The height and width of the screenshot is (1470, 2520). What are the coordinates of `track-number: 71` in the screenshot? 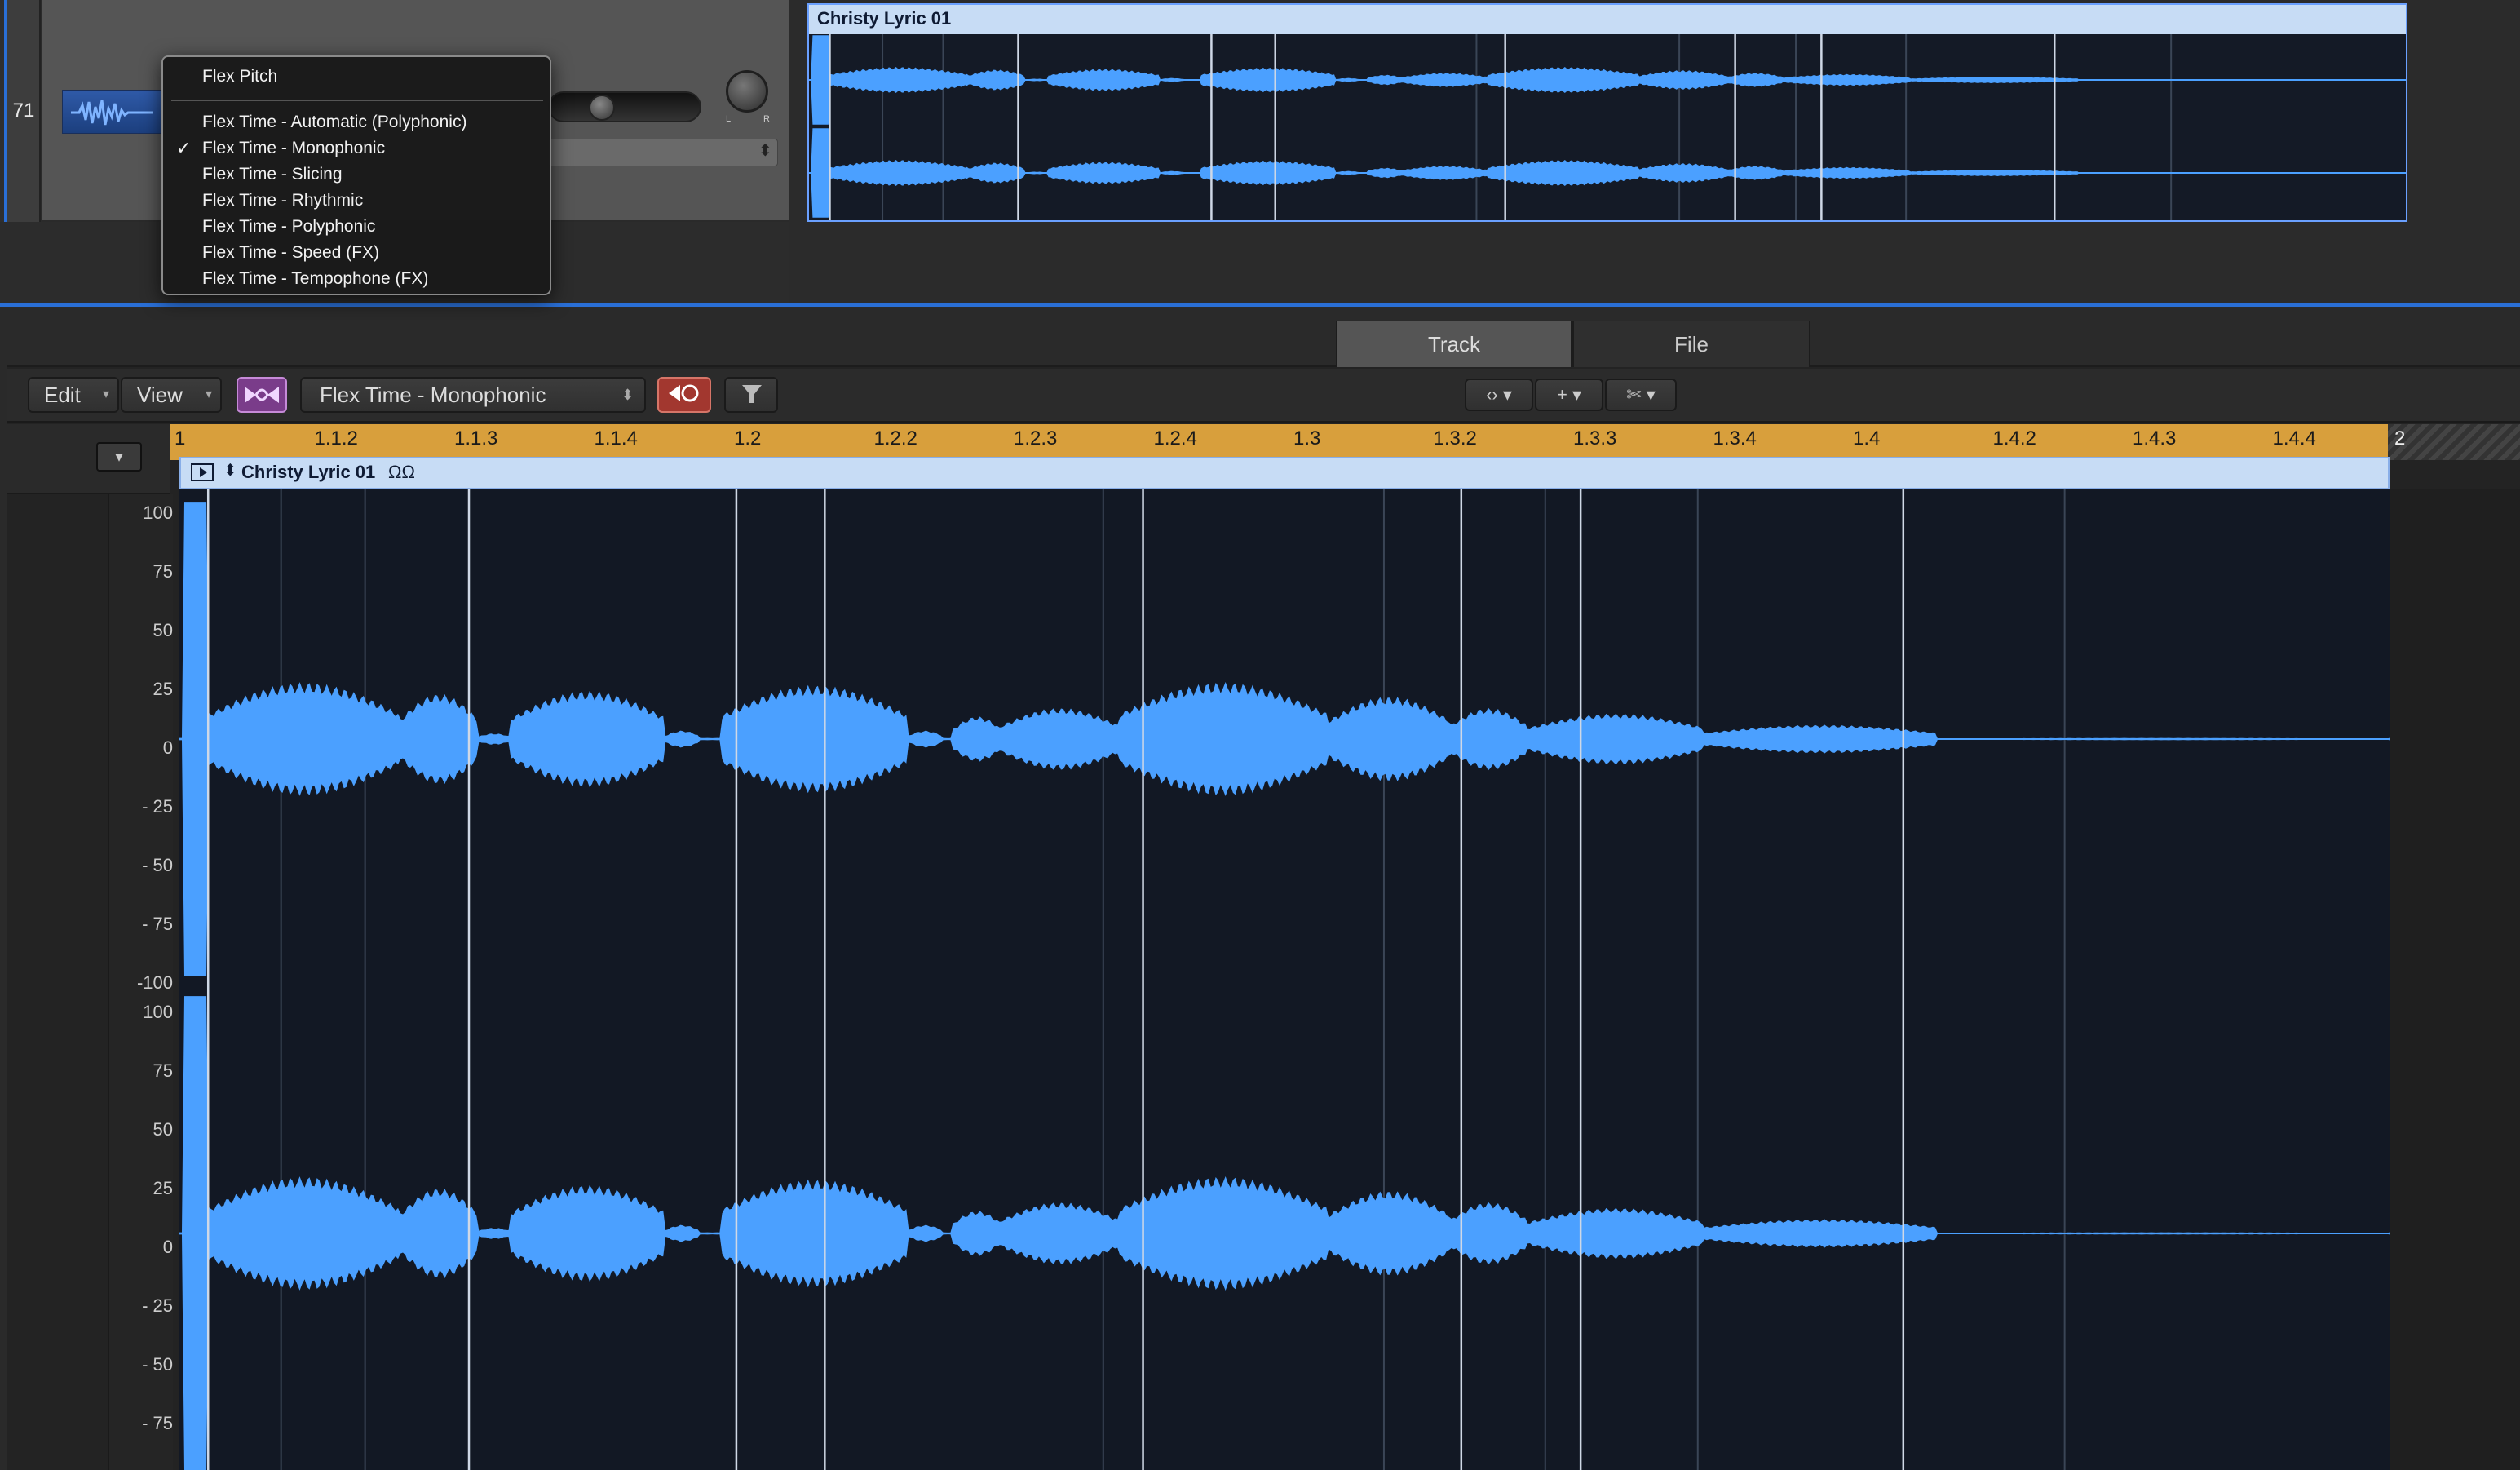 It's located at (23, 111).